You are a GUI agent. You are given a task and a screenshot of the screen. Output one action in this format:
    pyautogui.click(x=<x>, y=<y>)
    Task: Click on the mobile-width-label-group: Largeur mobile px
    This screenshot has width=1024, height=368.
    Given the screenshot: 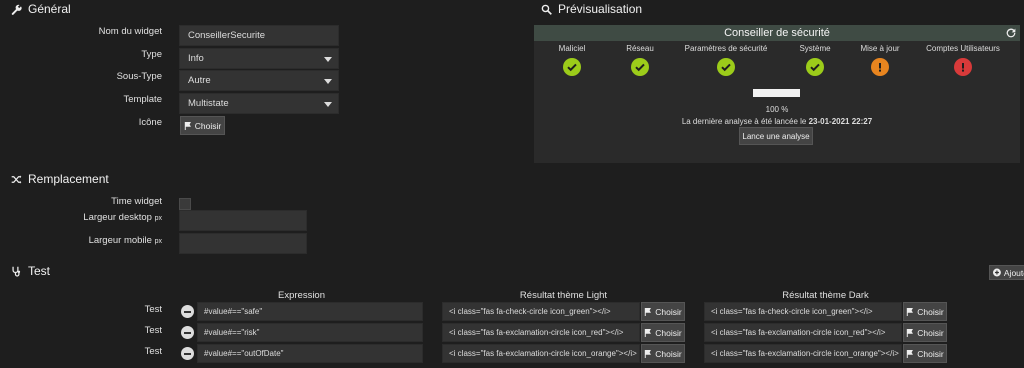 What is the action you would take?
    pyautogui.click(x=101, y=240)
    